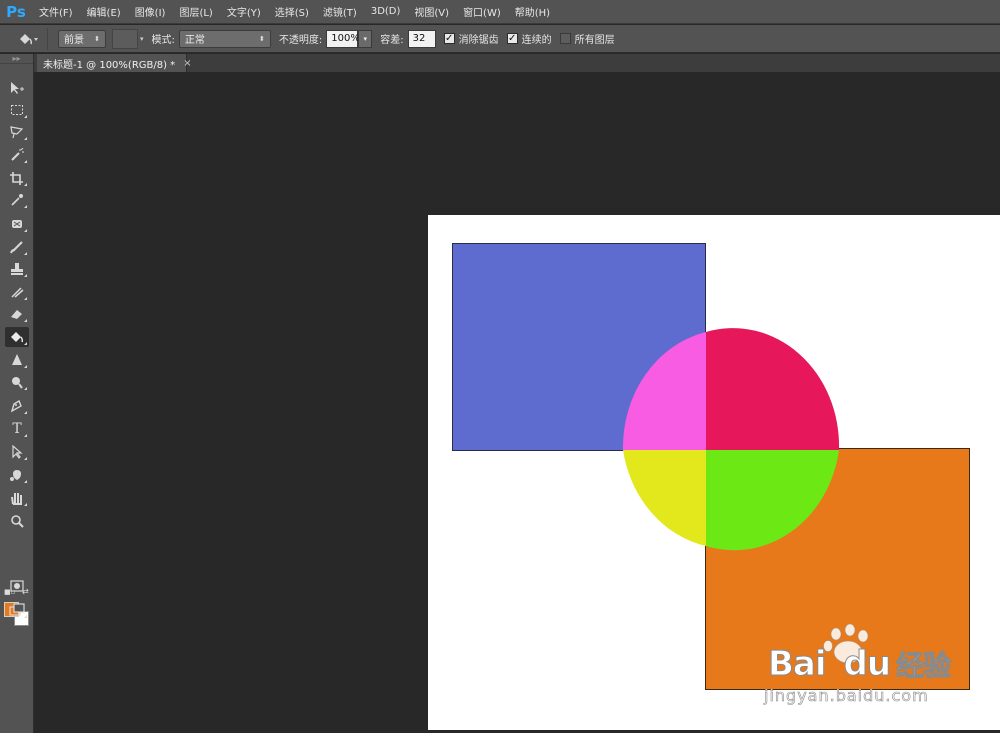 The width and height of the screenshot is (1000, 733). Describe the element at coordinates (187, 63) in the screenshot. I see `close-icon: ×` at that location.